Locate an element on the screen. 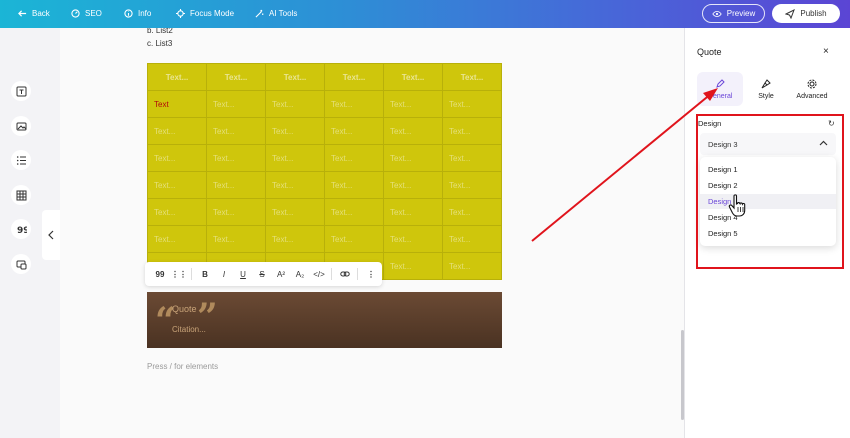  hand-cursor-icon is located at coordinates (737, 205).